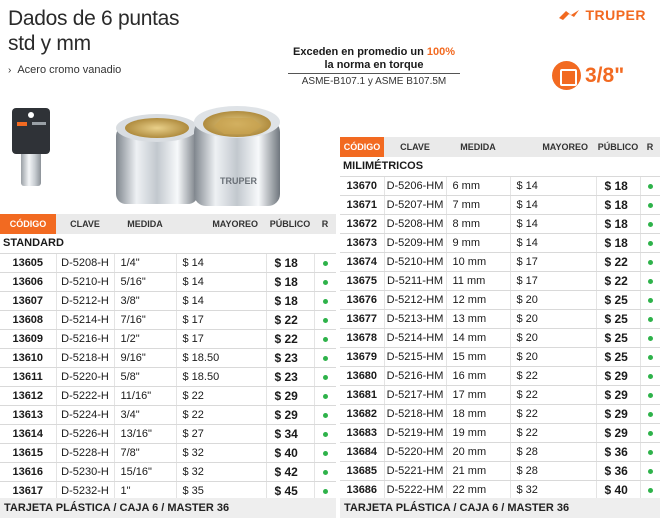  What do you see at coordinates (28, 472) in the screenshot?
I see `product-code: 13616` at bounding box center [28, 472].